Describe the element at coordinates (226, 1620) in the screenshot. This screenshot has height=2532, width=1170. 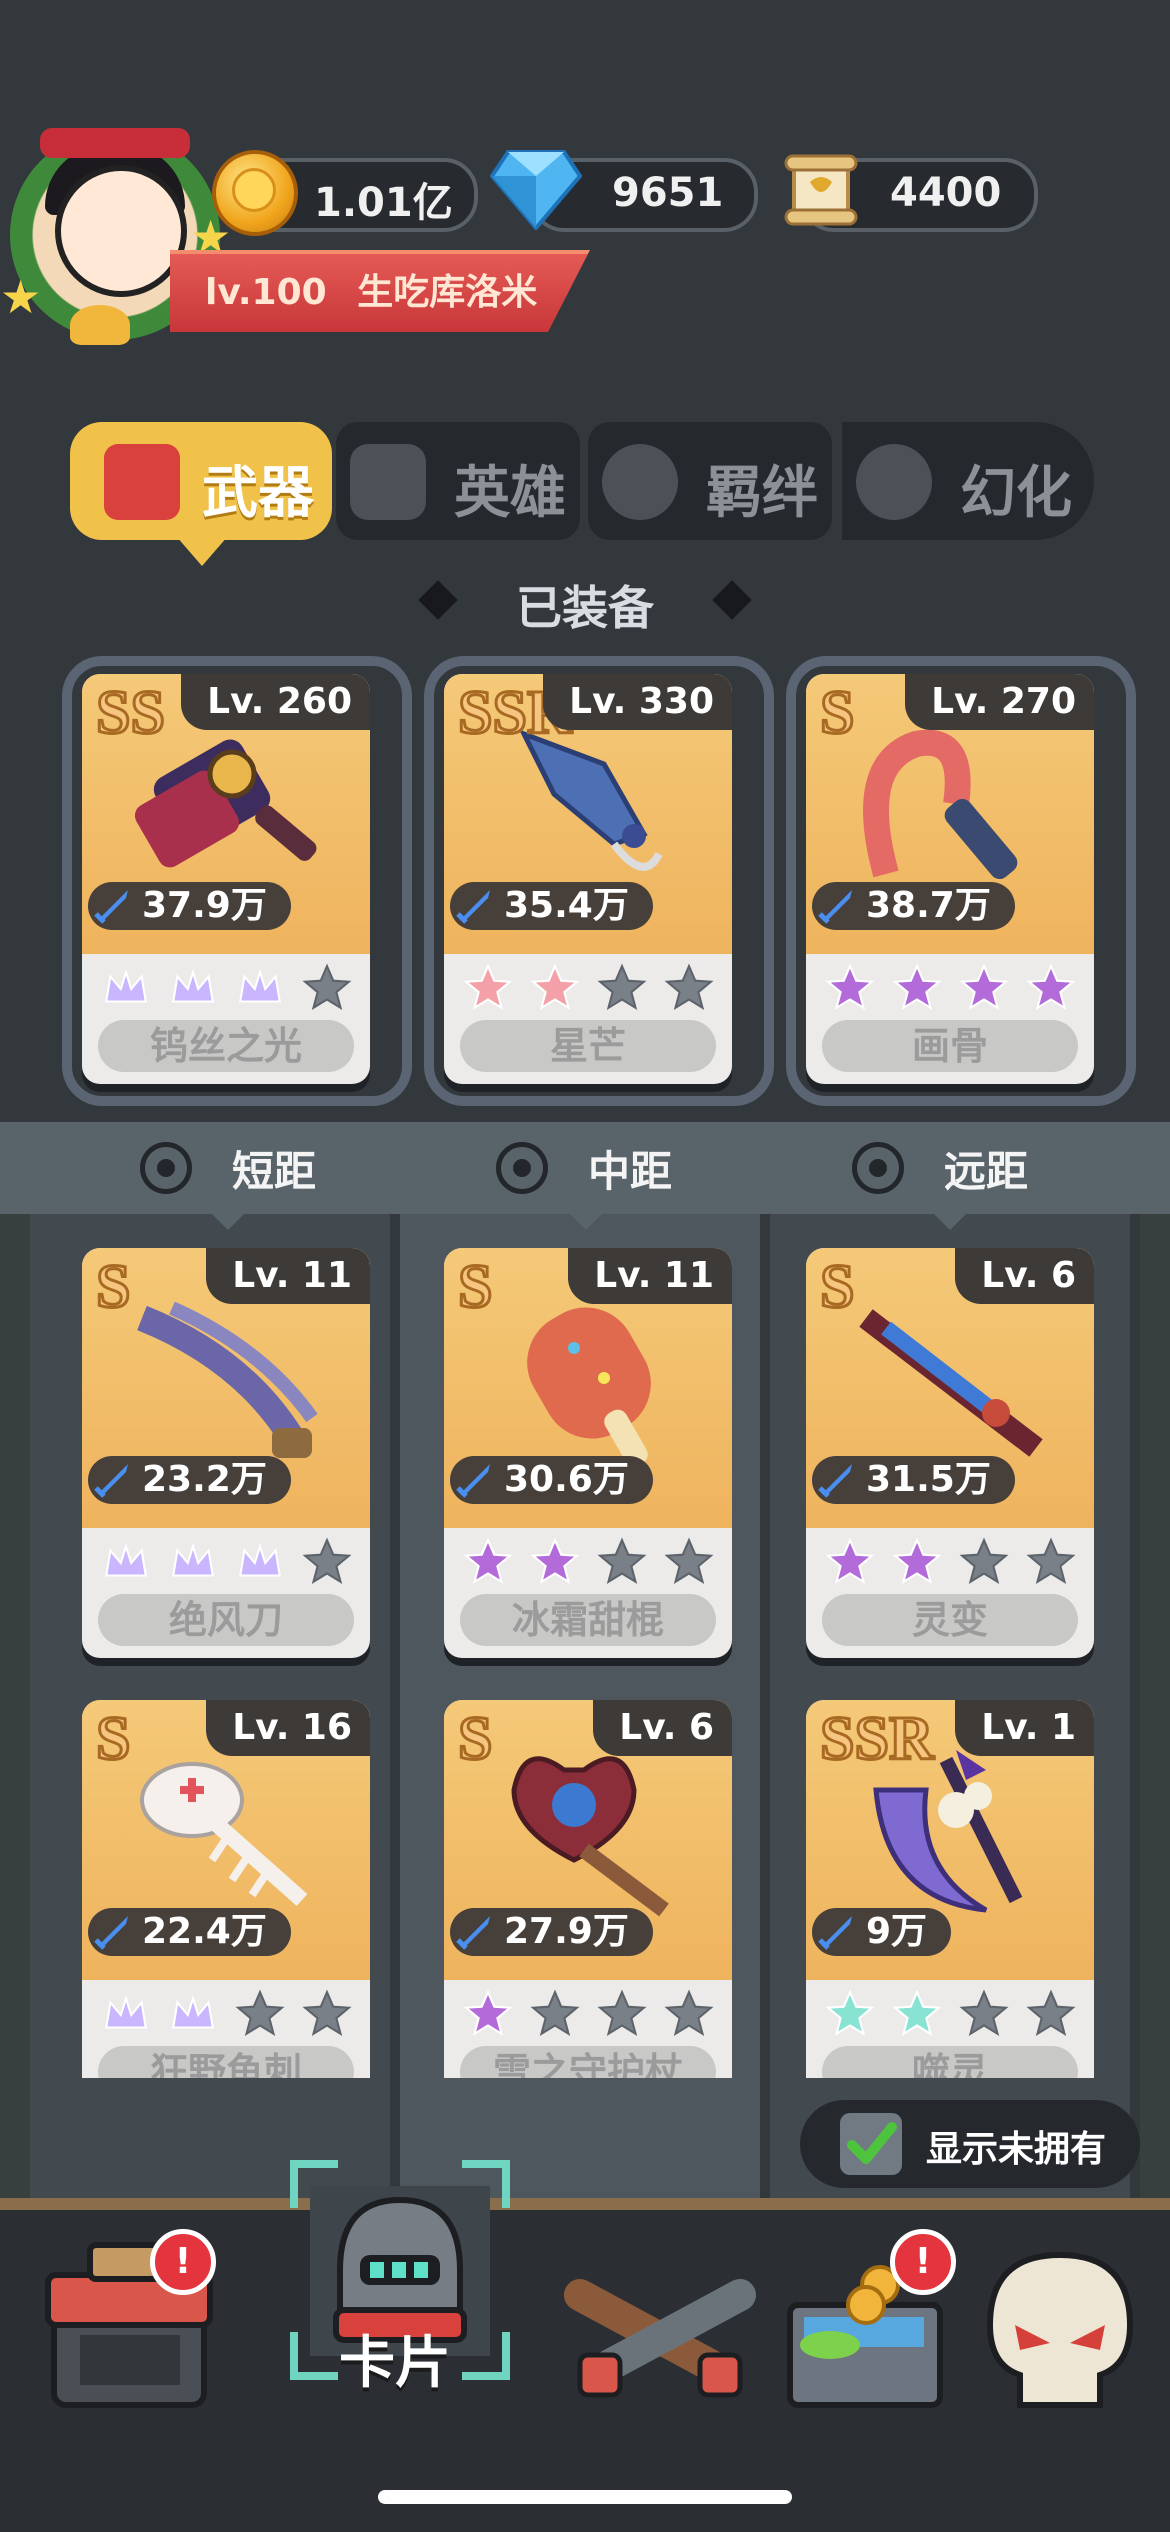
I see `weapon-name: 绝风刀` at that location.